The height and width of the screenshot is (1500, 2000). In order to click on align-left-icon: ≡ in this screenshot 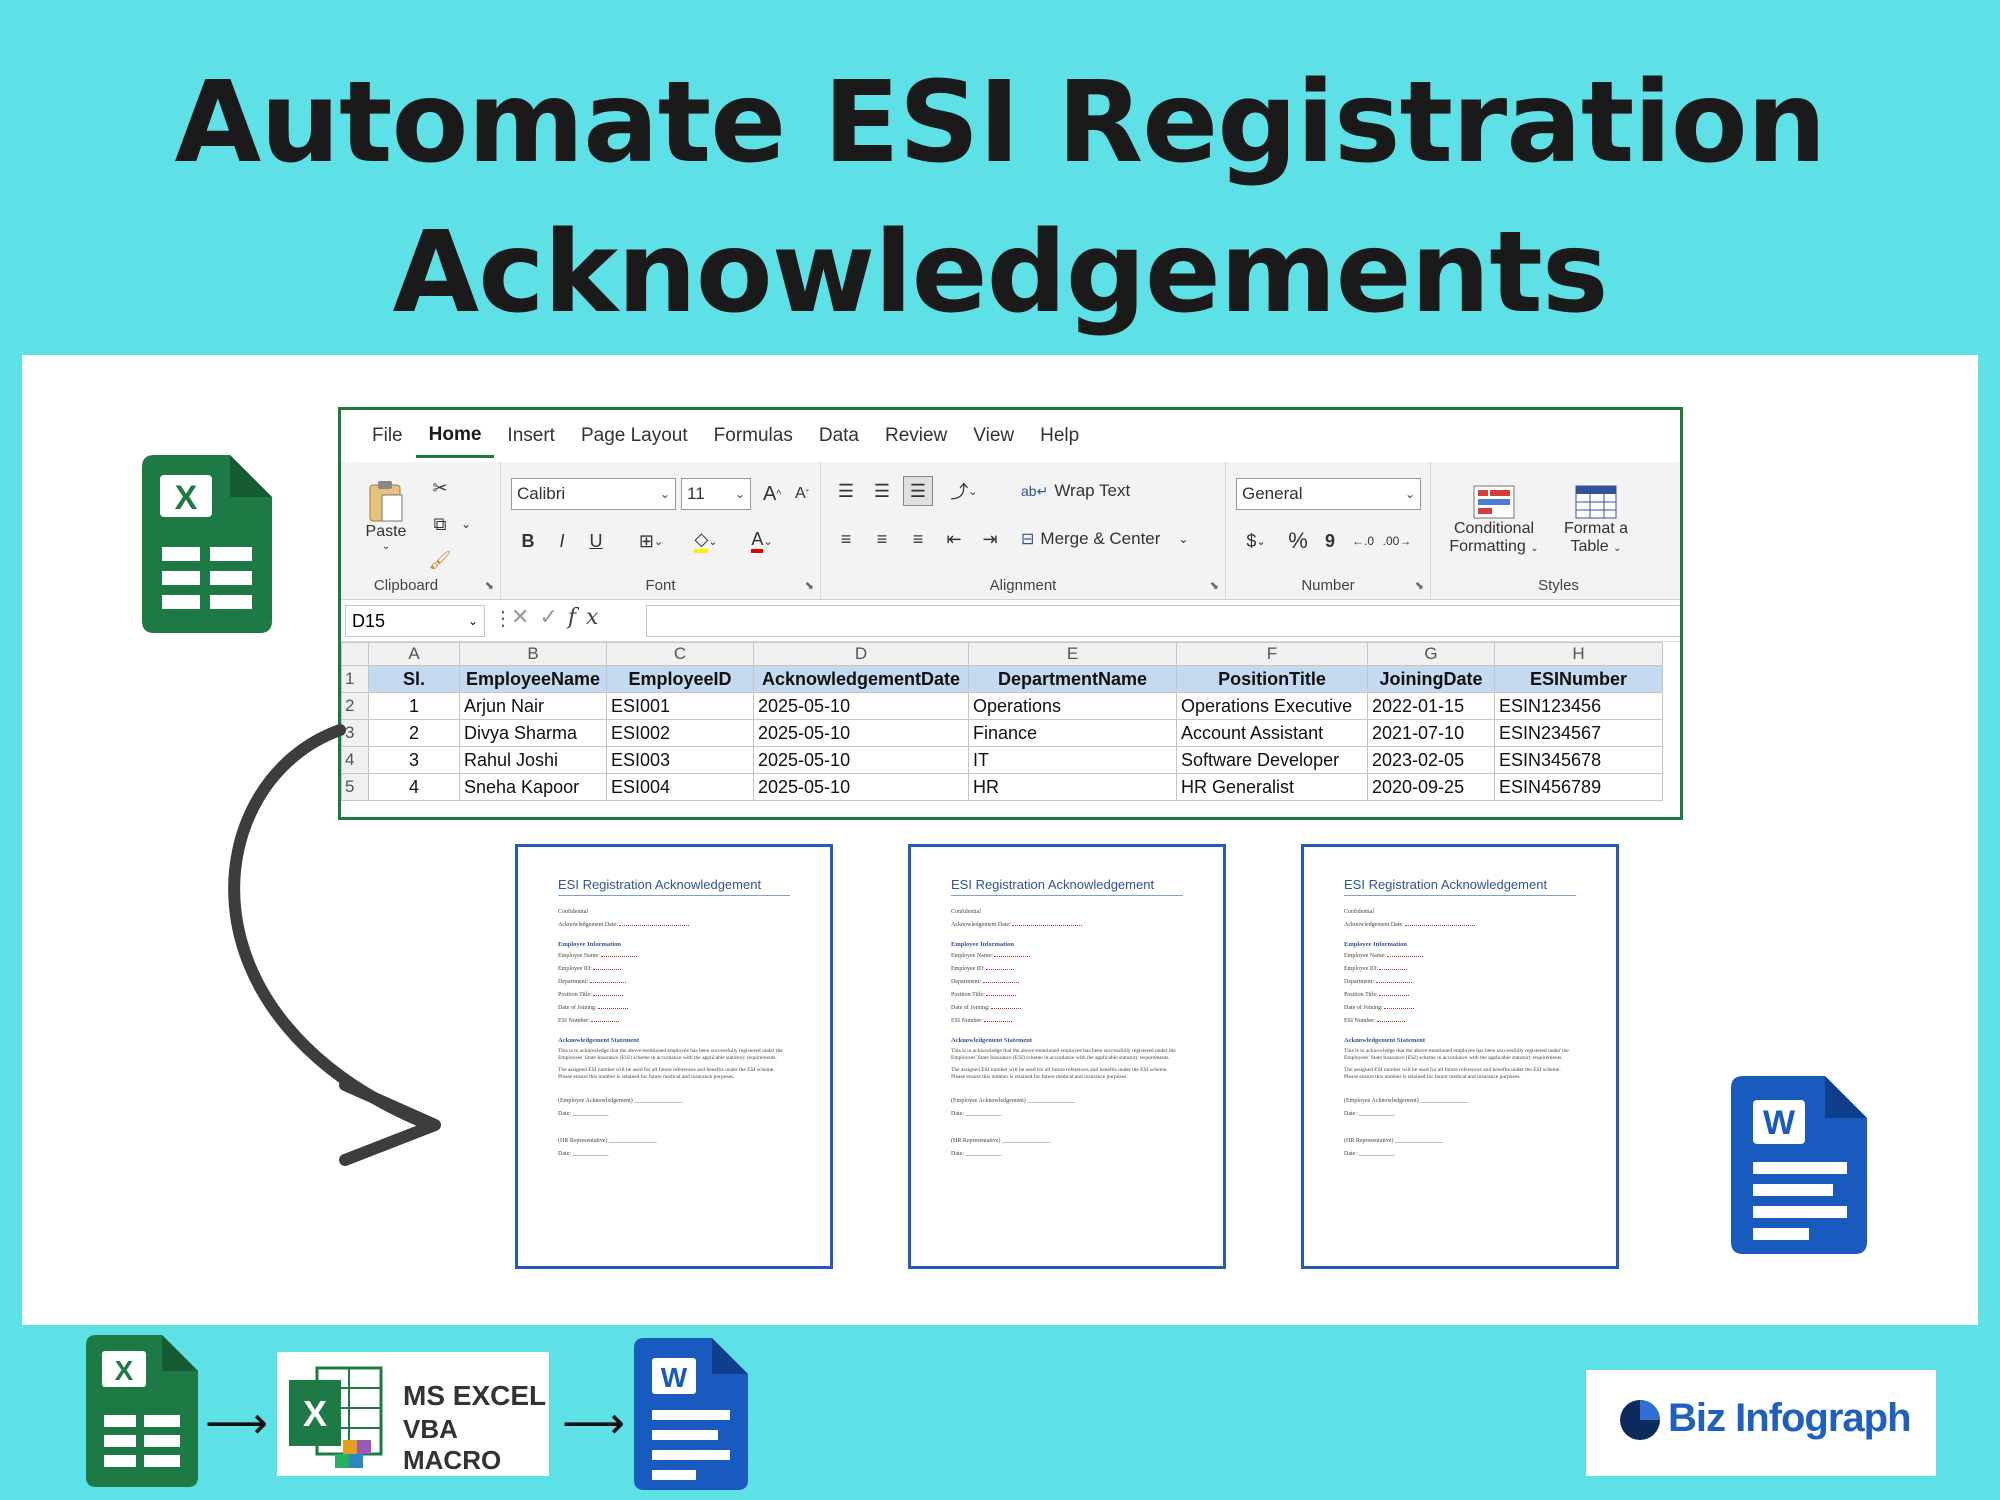, I will do `click(846, 539)`.